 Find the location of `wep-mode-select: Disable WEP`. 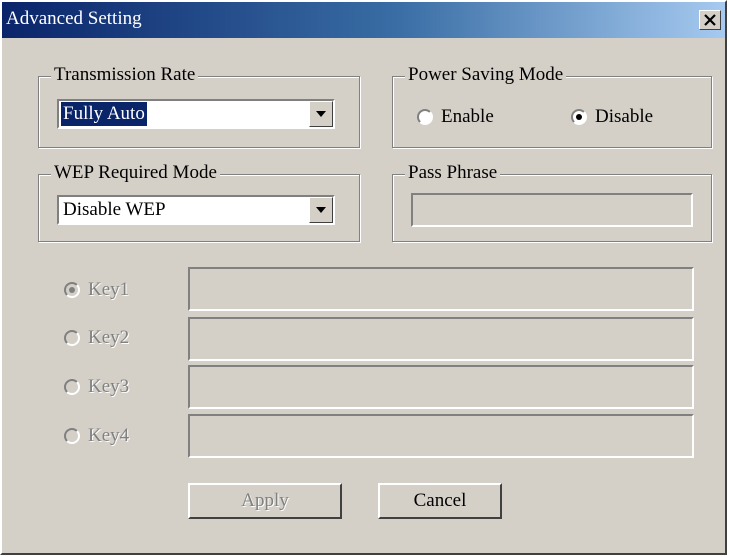

wep-mode-select: Disable WEP is located at coordinates (196, 210).